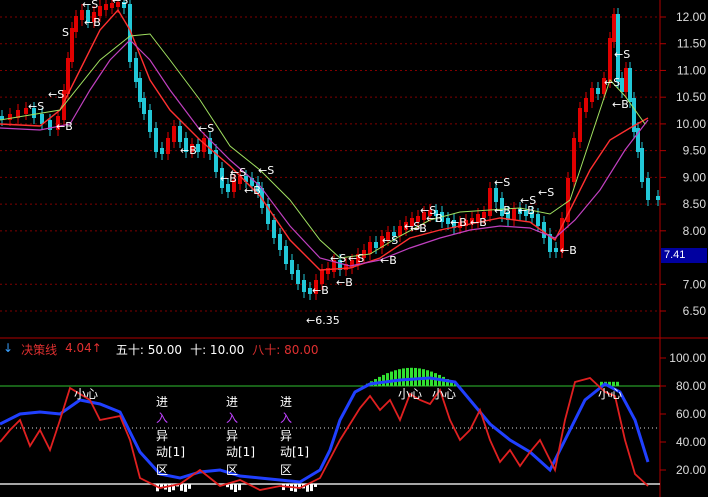 Image resolution: width=708 pixels, height=497 pixels. I want to click on osc-tick-label: 100.00, so click(687, 358).